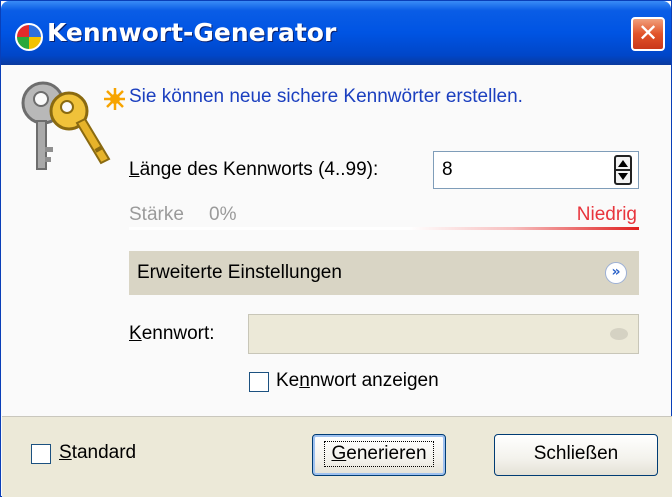  I want to click on advanced-settings-label: Erweiterte Einstellungen, so click(239, 272).